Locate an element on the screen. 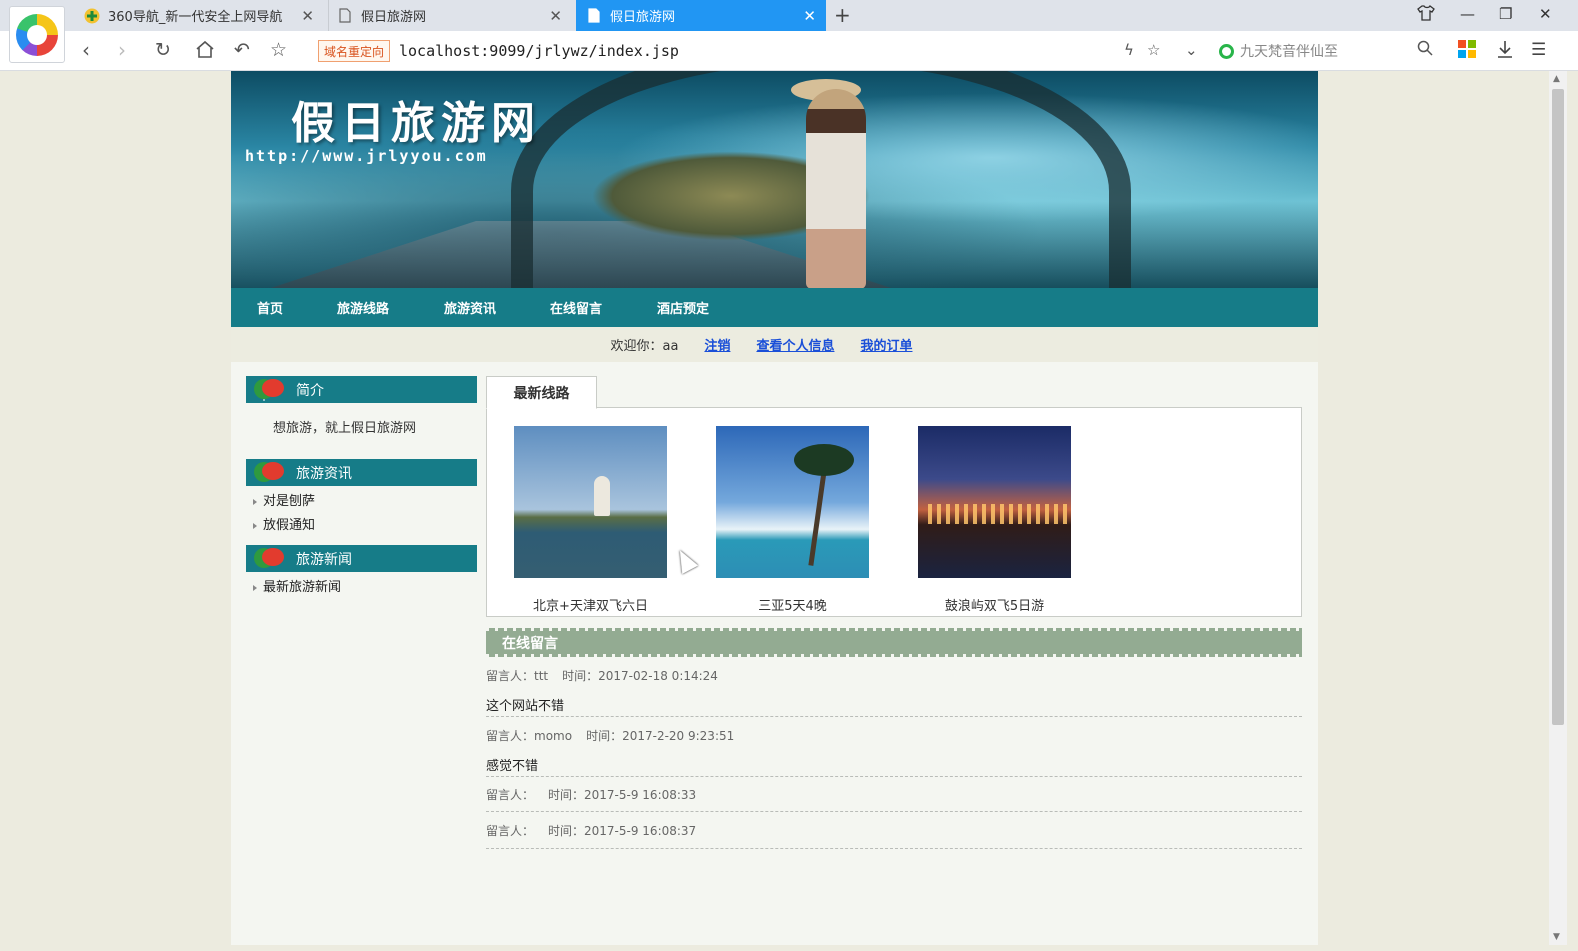 Image resolution: width=1578 pixels, height=951 pixels. scroll-down-icon: ▼ is located at coordinates (1556, 937).